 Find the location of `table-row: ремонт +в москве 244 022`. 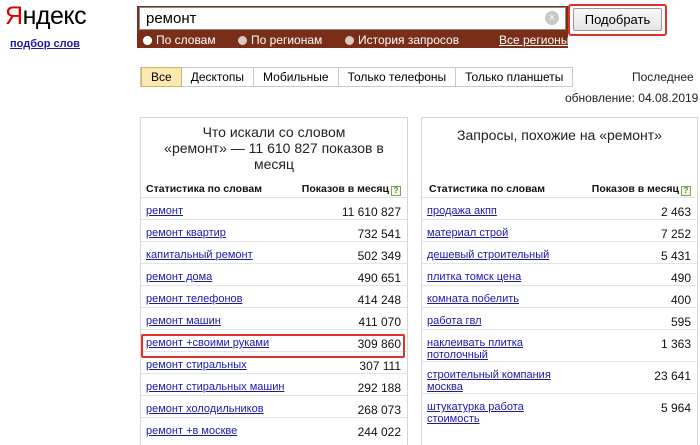

table-row: ремонт +в москве 244 022 is located at coordinates (274, 428).